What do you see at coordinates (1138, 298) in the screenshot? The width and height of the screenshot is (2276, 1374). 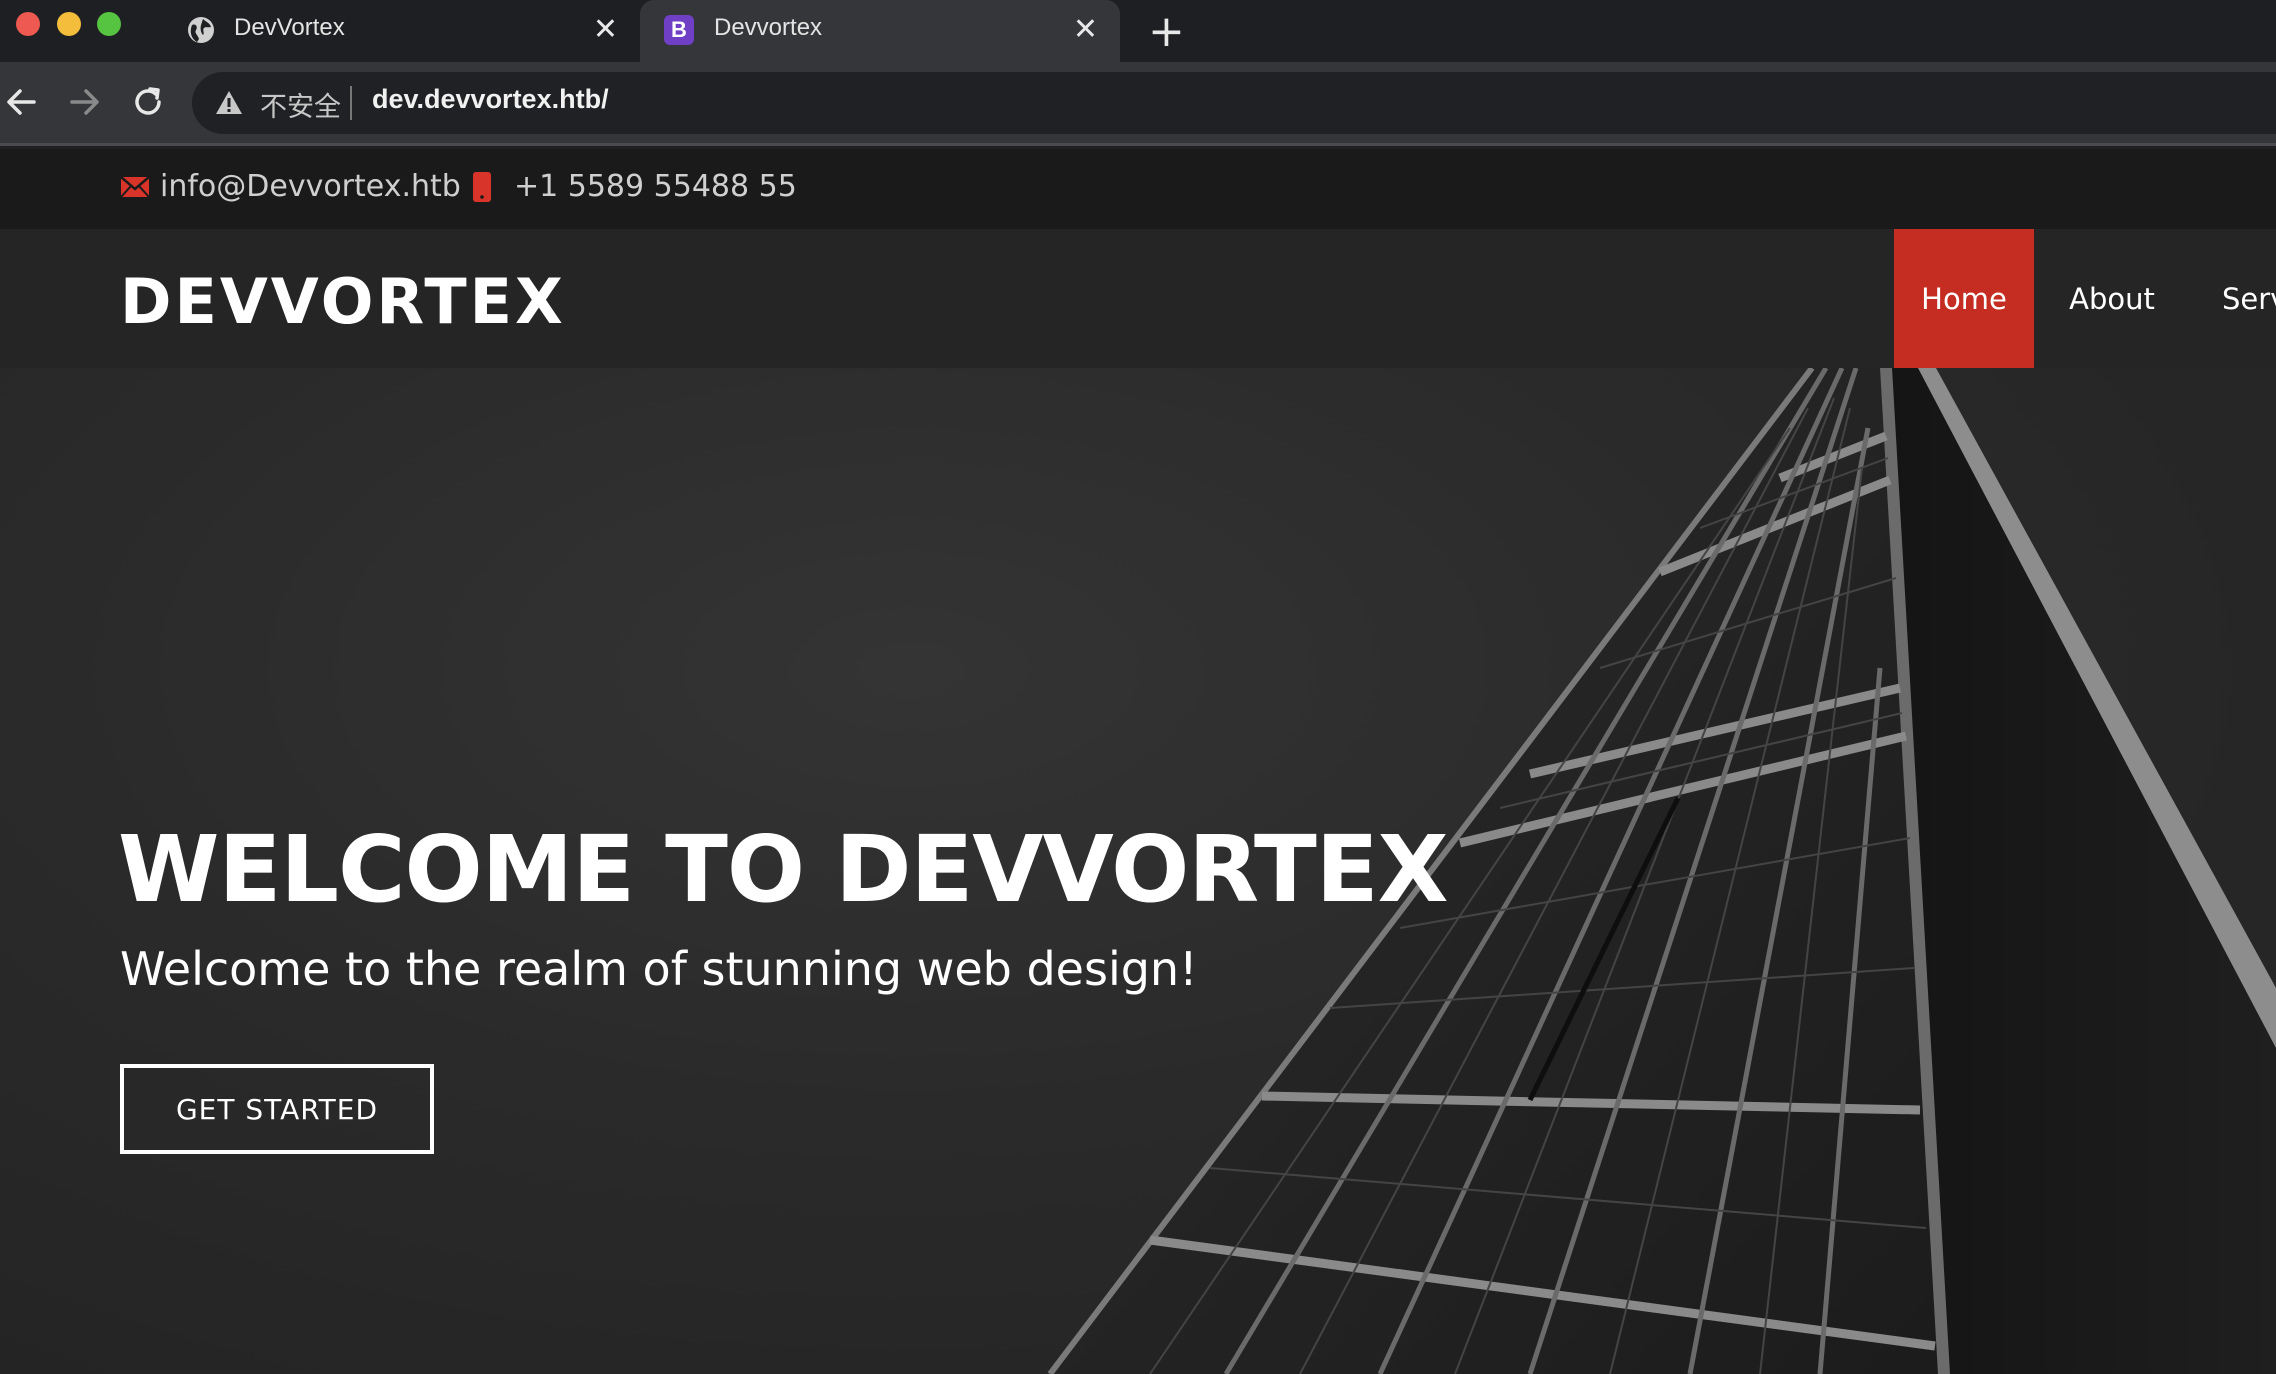 I see `site-header: DEVVORTEX Home About Serv` at bounding box center [1138, 298].